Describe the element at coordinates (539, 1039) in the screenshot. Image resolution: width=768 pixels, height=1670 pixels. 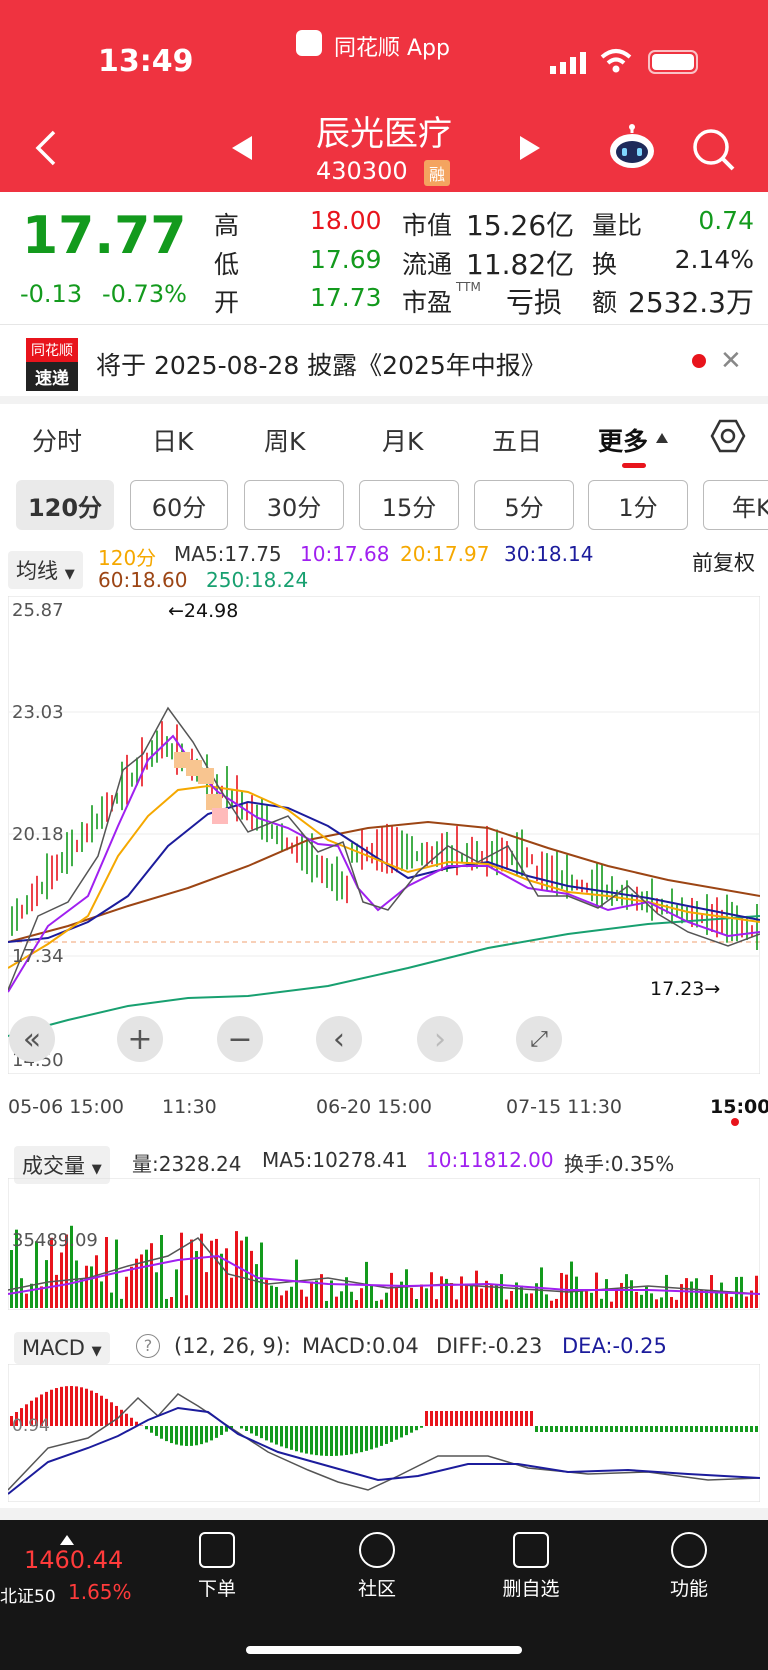
I see `fullscreen-icon: ⤢` at that location.